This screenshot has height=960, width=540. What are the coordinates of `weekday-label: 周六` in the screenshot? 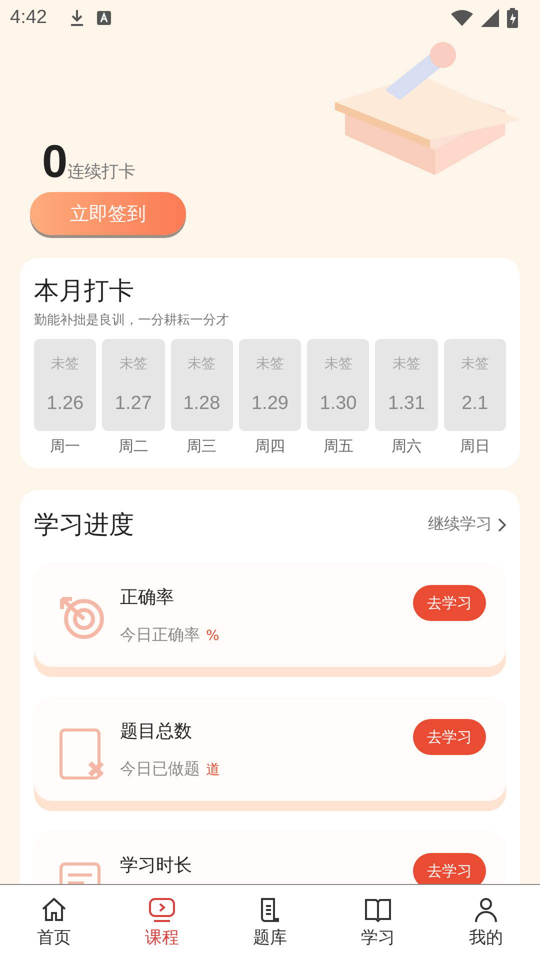 It's located at (407, 446).